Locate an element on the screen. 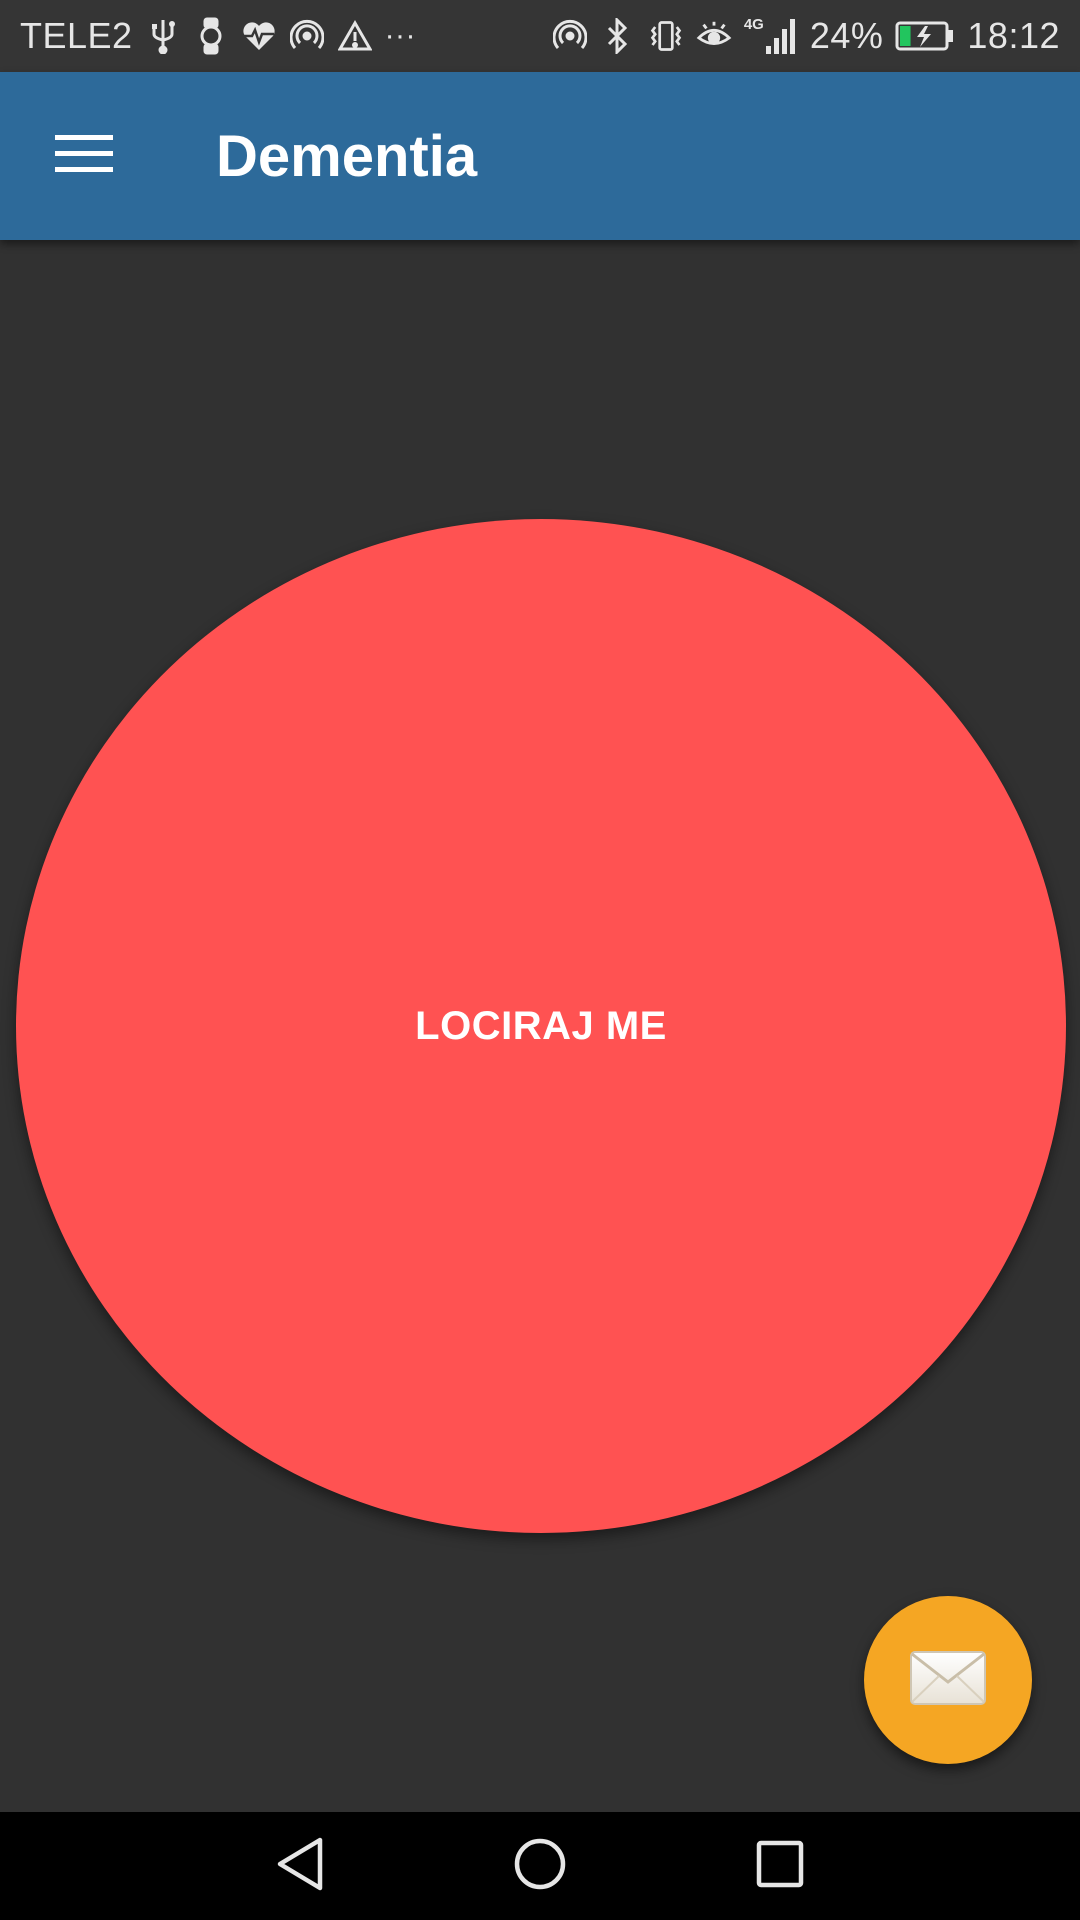 This screenshot has width=1080, height=1920. clock: 18:12 is located at coordinates (1013, 35).